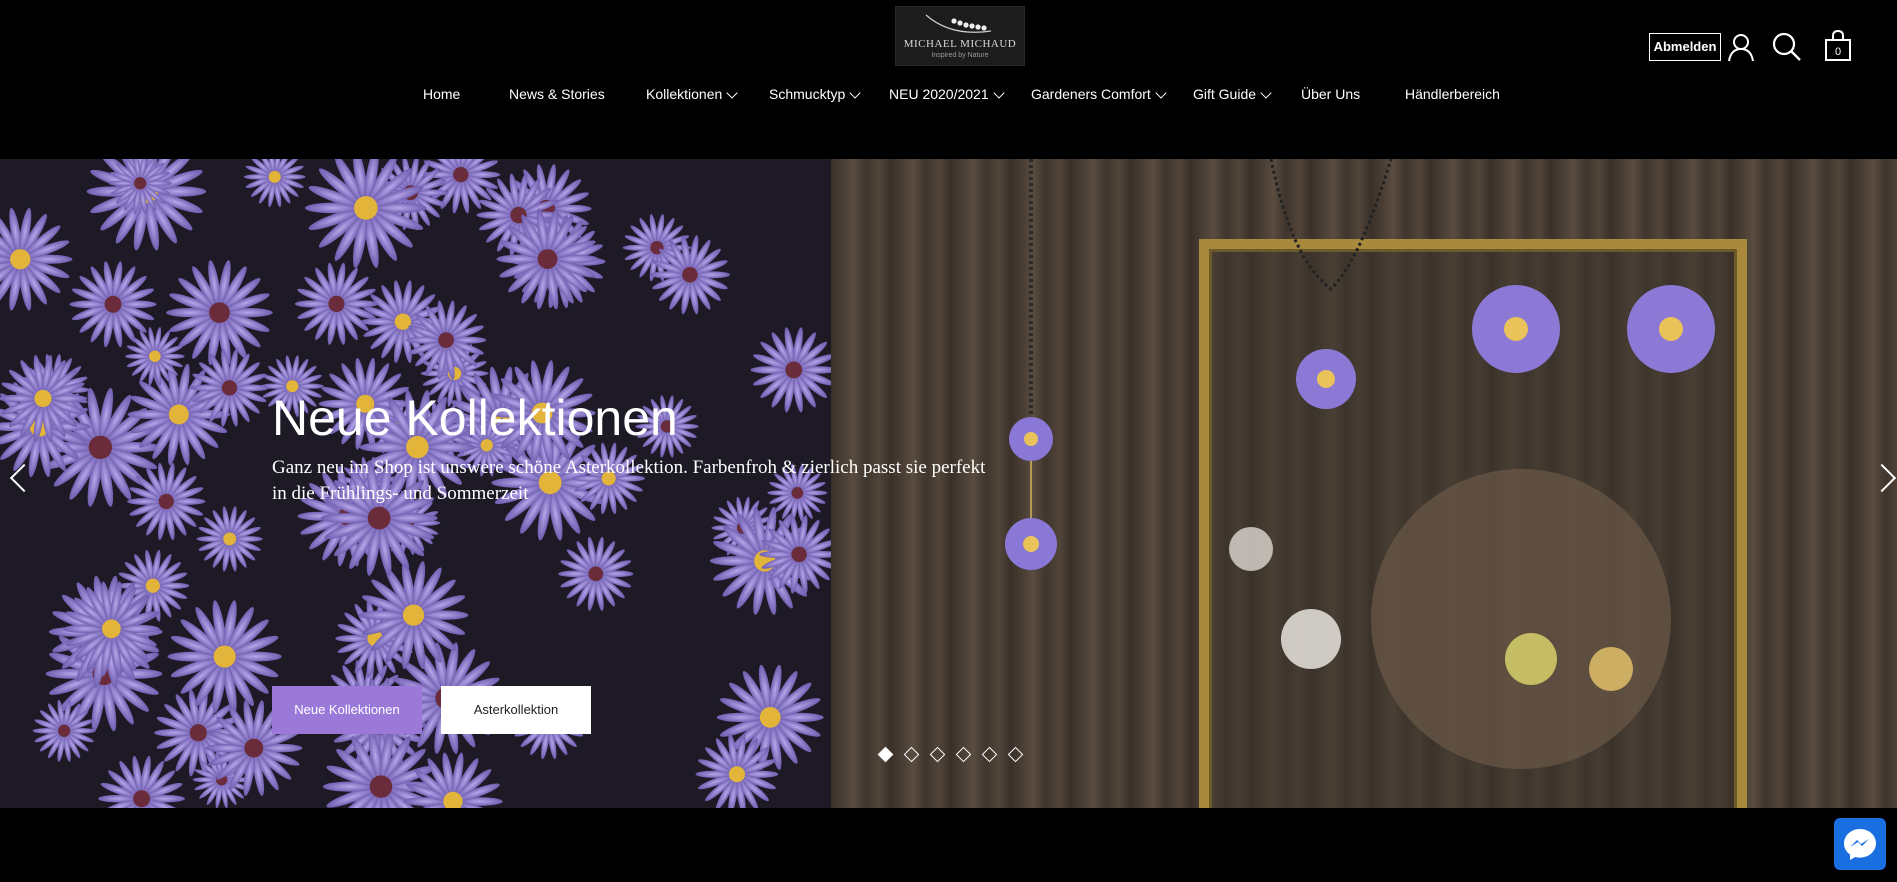 This screenshot has height=882, width=1897. What do you see at coordinates (1838, 52) in the screenshot?
I see `cart-count: 0` at bounding box center [1838, 52].